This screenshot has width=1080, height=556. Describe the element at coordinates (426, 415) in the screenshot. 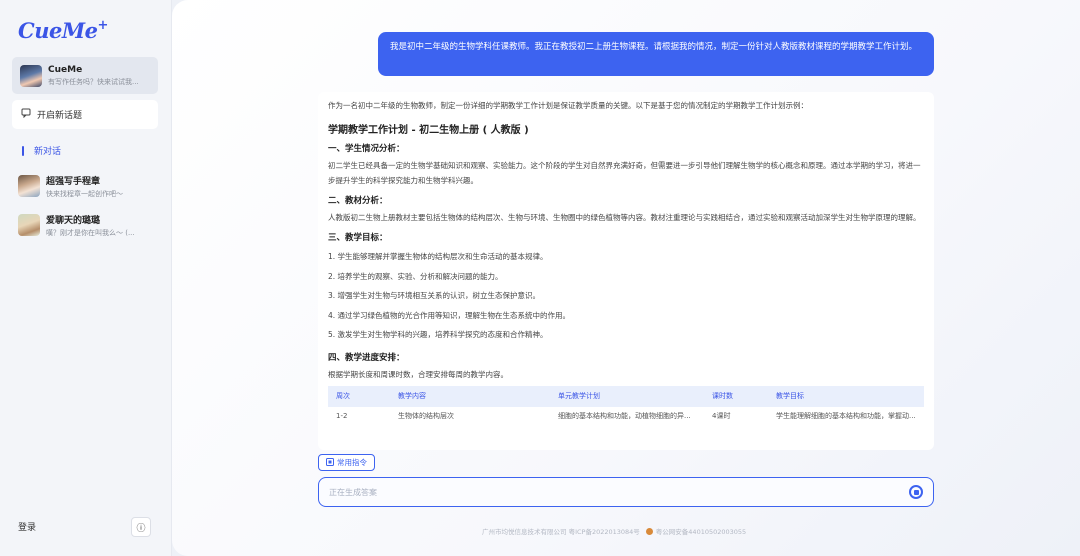

I see `table-cell: 生物体的结构层次` at that location.